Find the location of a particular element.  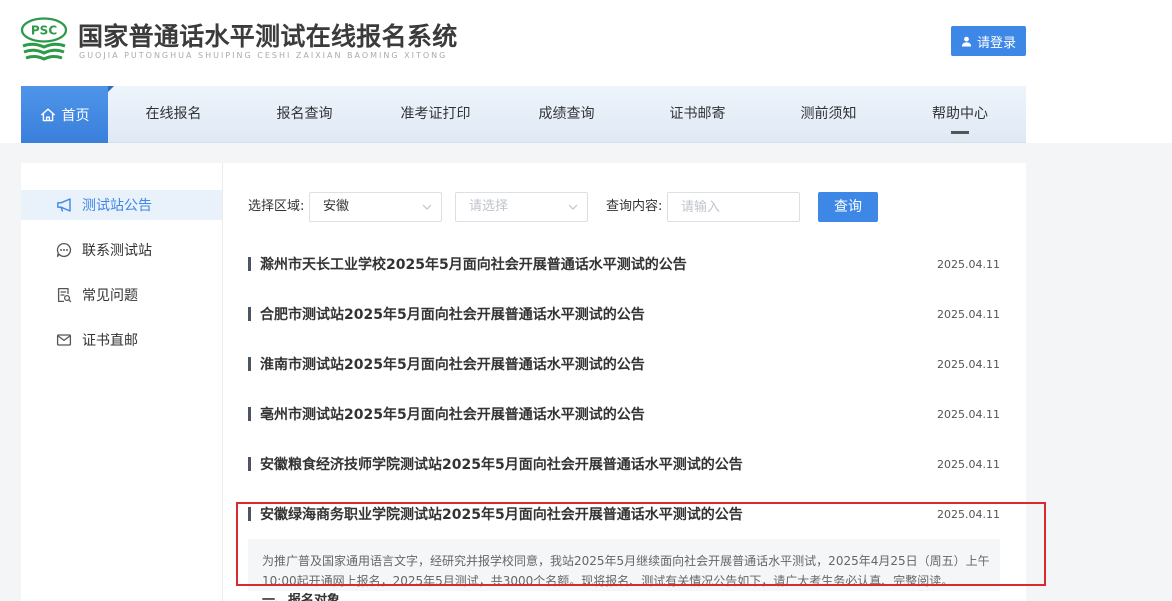

nav-item-pre-test-notes: 测前须知 is located at coordinates (828, 114).